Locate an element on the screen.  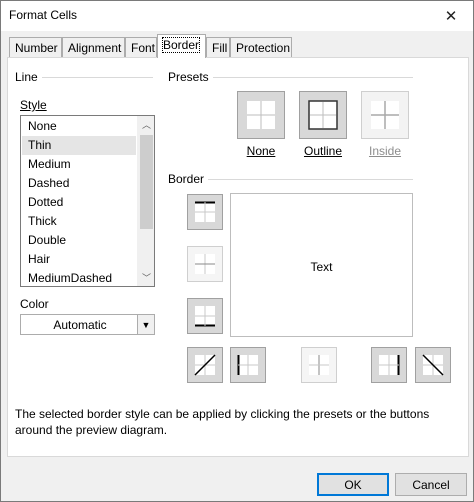
border-diagonal-up-button is located at coordinates (205, 365).